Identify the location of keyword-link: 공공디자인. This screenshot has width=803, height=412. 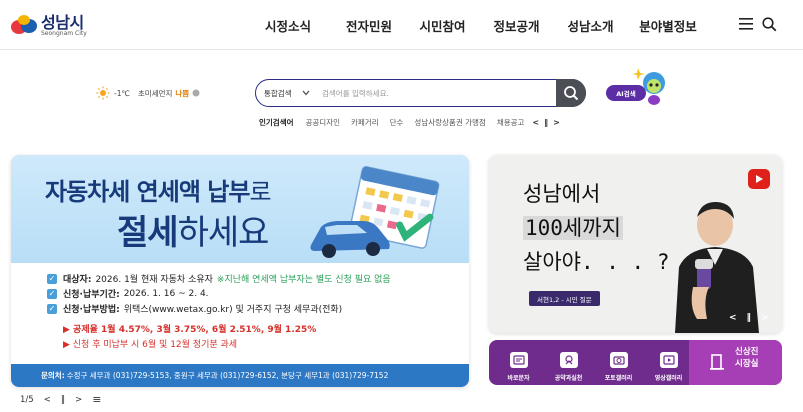
(323, 122).